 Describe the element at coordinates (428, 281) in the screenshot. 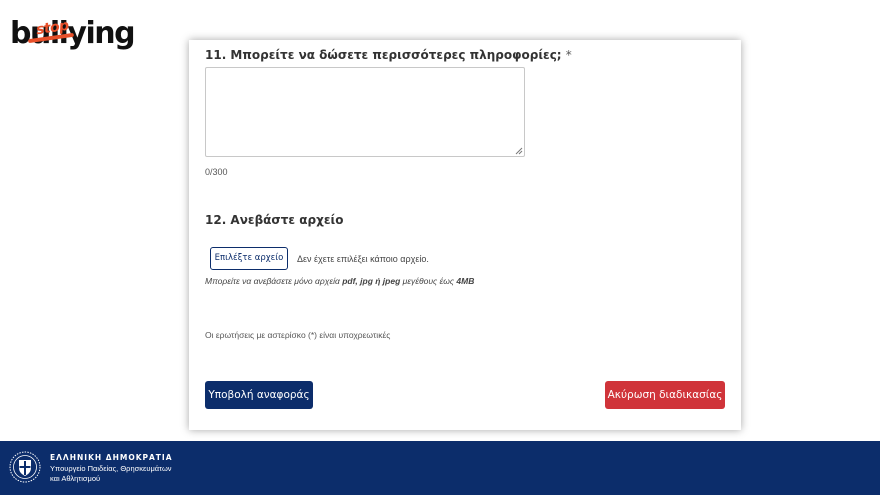

I see `file-hint-middle: μεγέθους έως` at that location.